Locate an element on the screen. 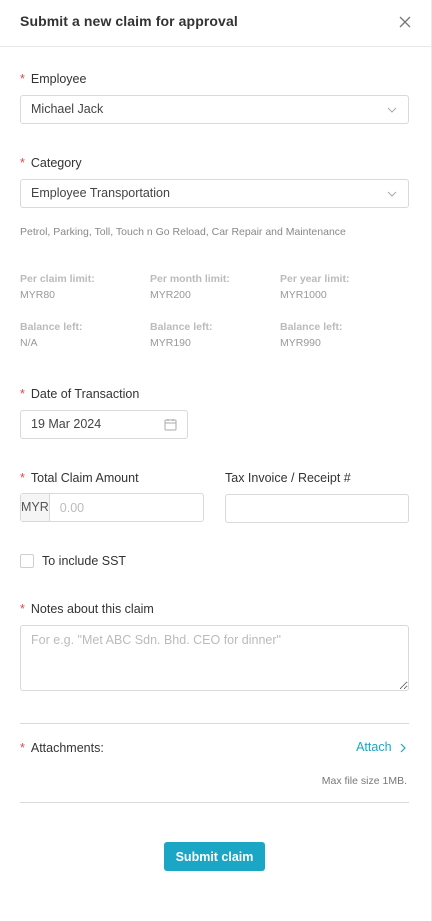 This screenshot has width=432, height=921. sst-label: To include SST is located at coordinates (84, 561).